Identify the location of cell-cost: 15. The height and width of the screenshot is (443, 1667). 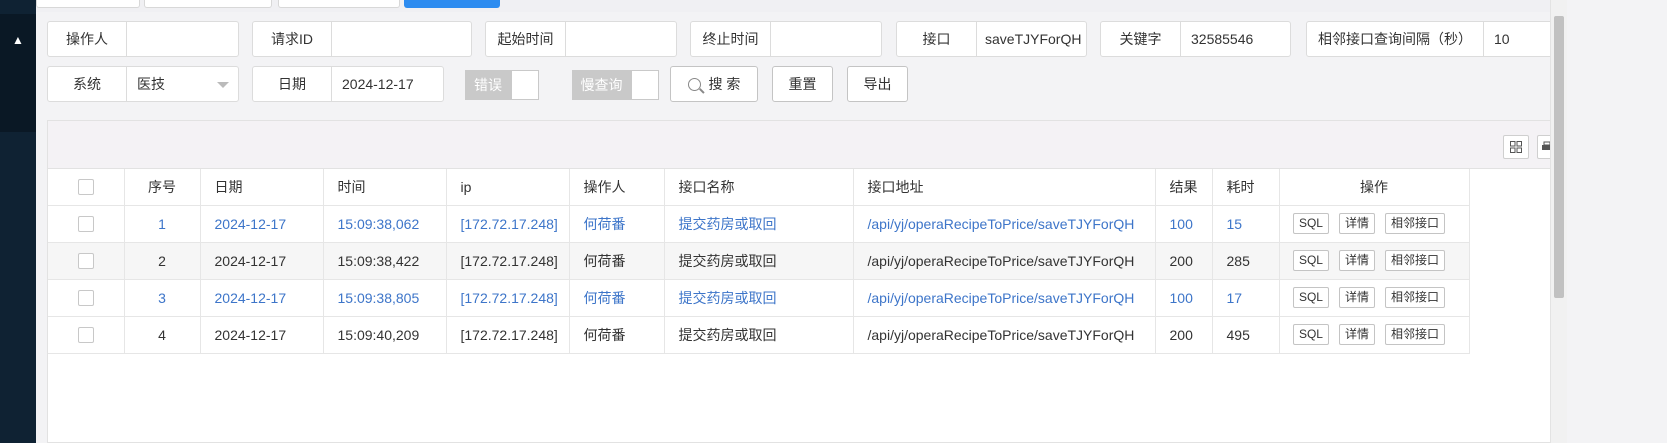
(1246, 224).